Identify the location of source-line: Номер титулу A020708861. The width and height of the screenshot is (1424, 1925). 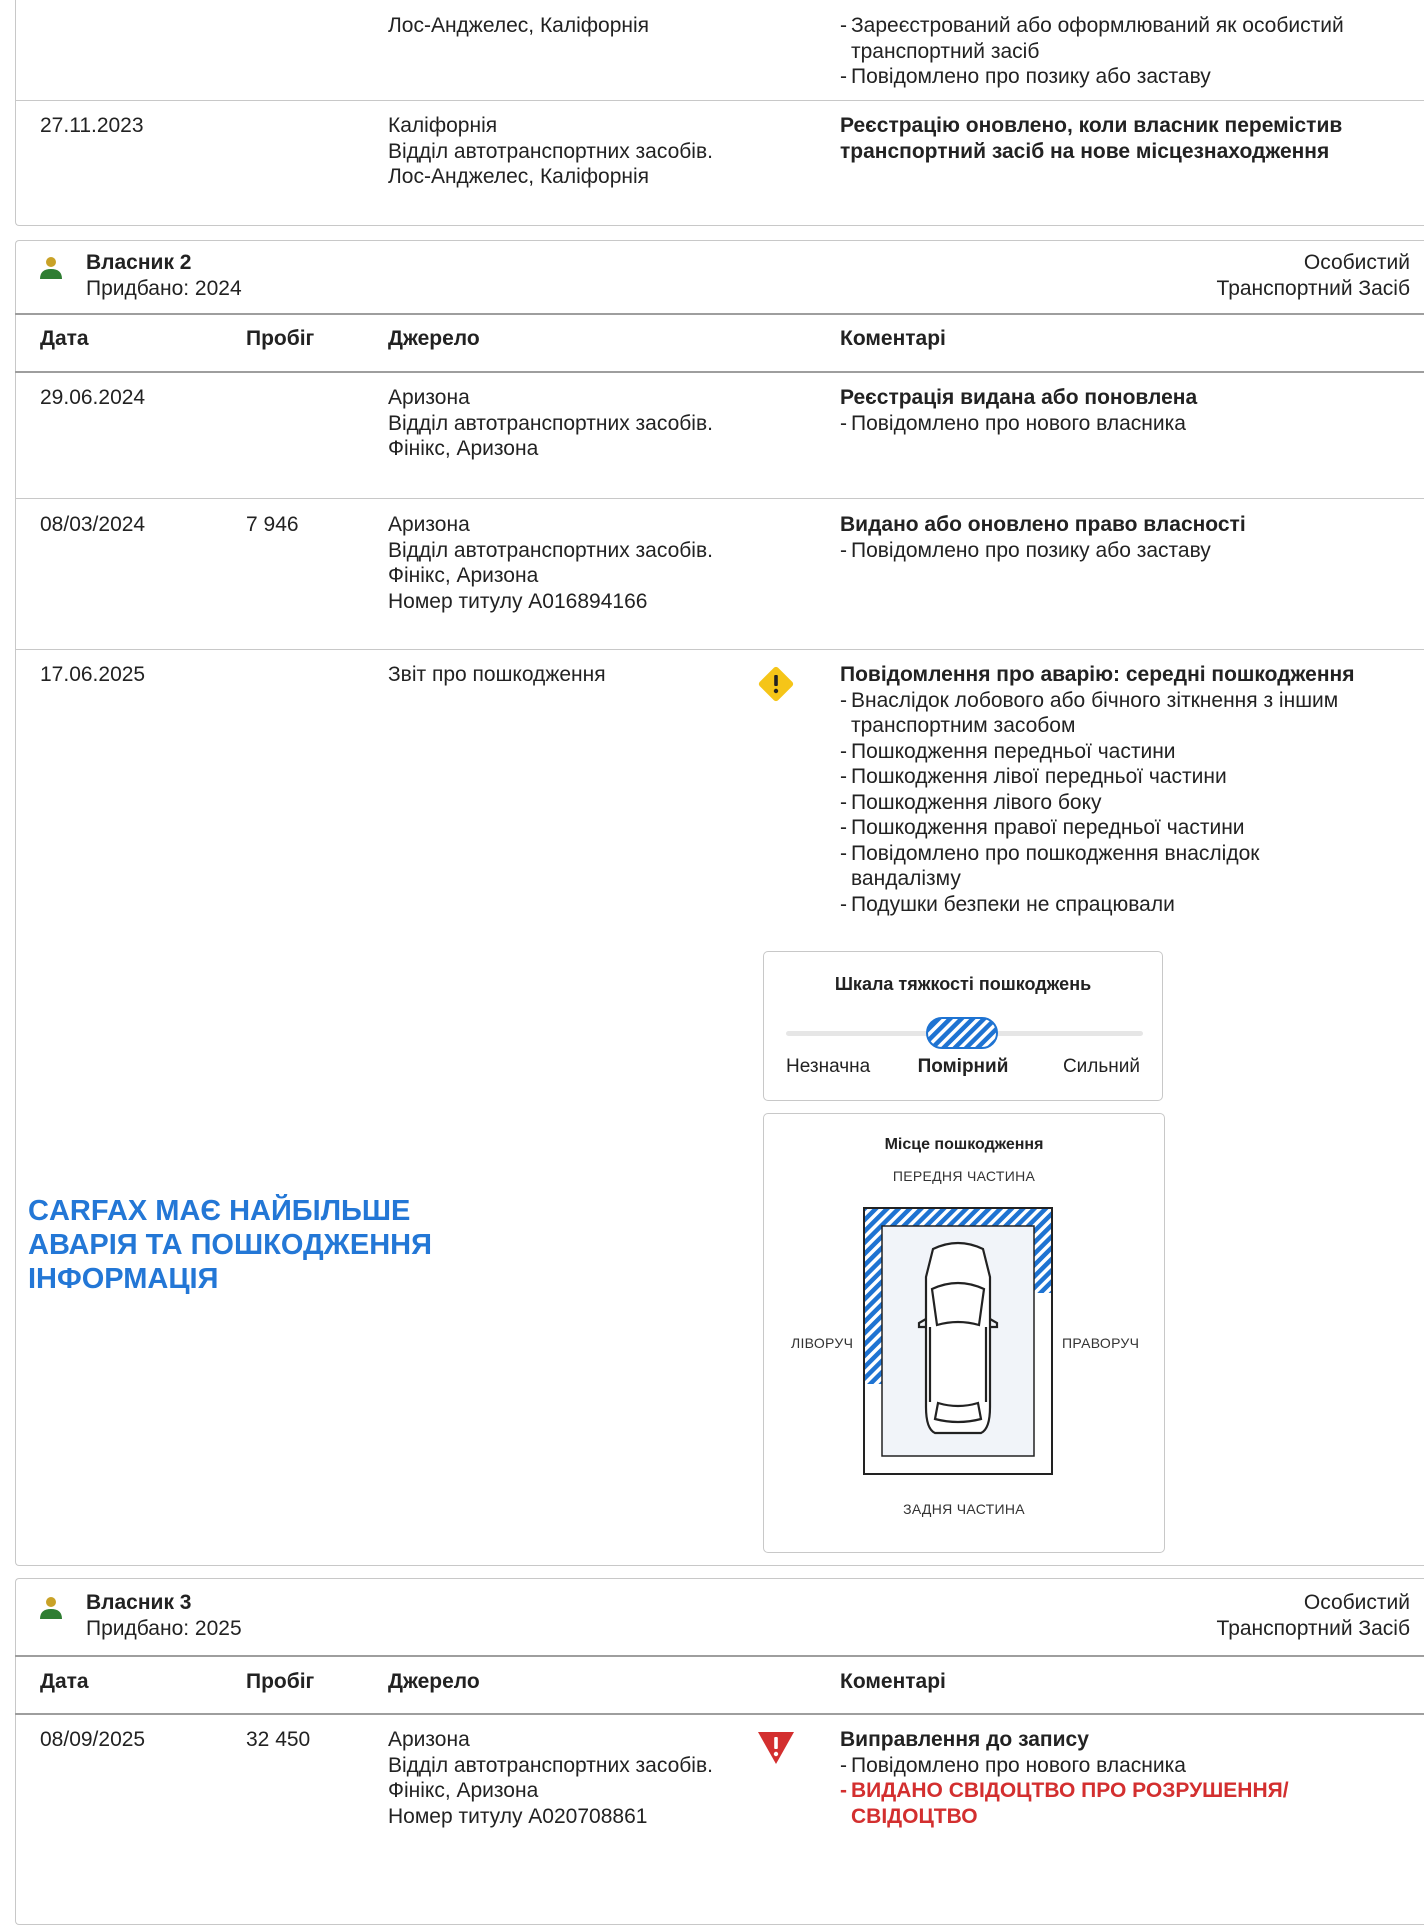
(518, 1816).